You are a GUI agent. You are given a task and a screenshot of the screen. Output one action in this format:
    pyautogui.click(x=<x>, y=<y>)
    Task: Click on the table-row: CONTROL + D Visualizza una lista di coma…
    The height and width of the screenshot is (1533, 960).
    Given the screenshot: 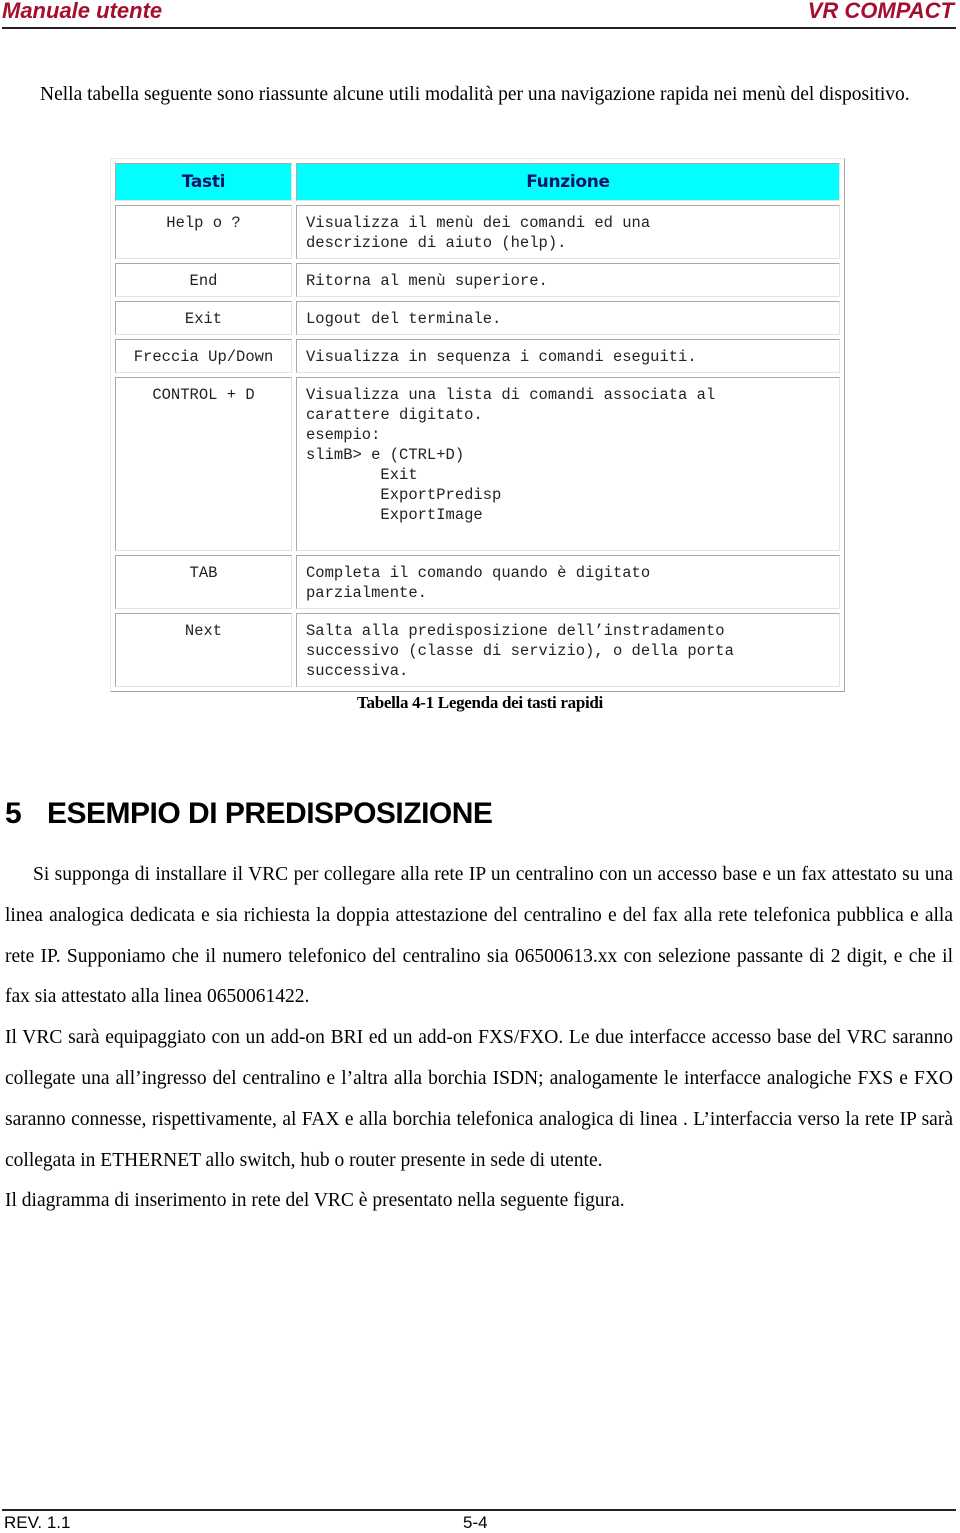 What is the action you would take?
    pyautogui.click(x=477, y=464)
    